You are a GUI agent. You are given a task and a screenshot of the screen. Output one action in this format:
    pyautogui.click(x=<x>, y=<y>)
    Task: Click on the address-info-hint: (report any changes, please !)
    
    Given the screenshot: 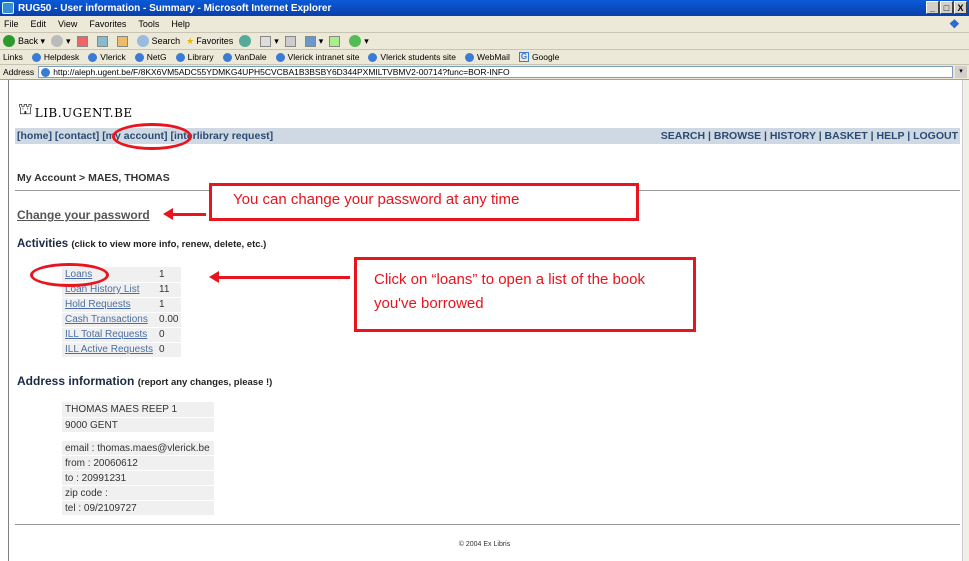 What is the action you would take?
    pyautogui.click(x=205, y=382)
    